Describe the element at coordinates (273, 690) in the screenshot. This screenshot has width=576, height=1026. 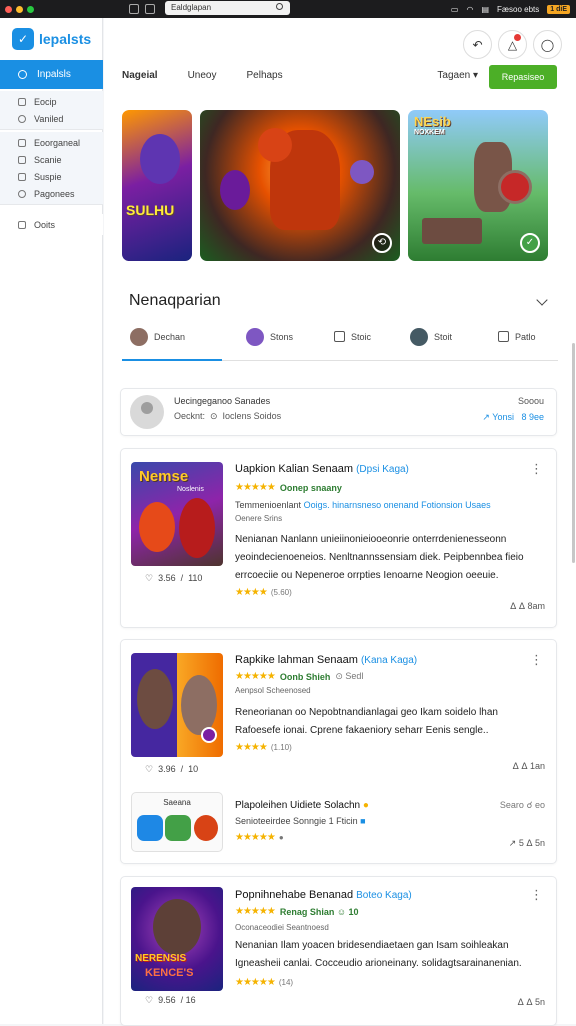
I see `game-info-line: Aenpsol Scheenosed` at that location.